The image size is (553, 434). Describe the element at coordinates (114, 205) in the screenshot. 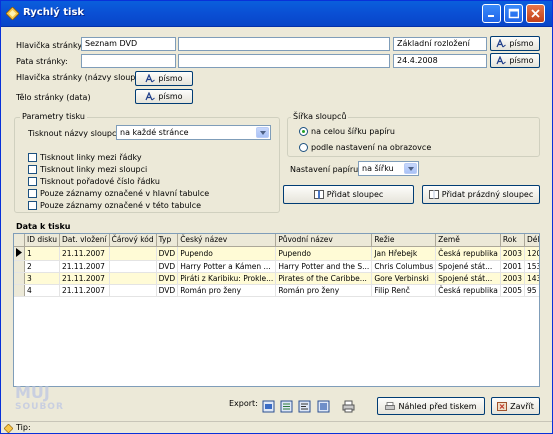

I see `check-this-marked: Pouze záznamy označené v této tabulce` at that location.